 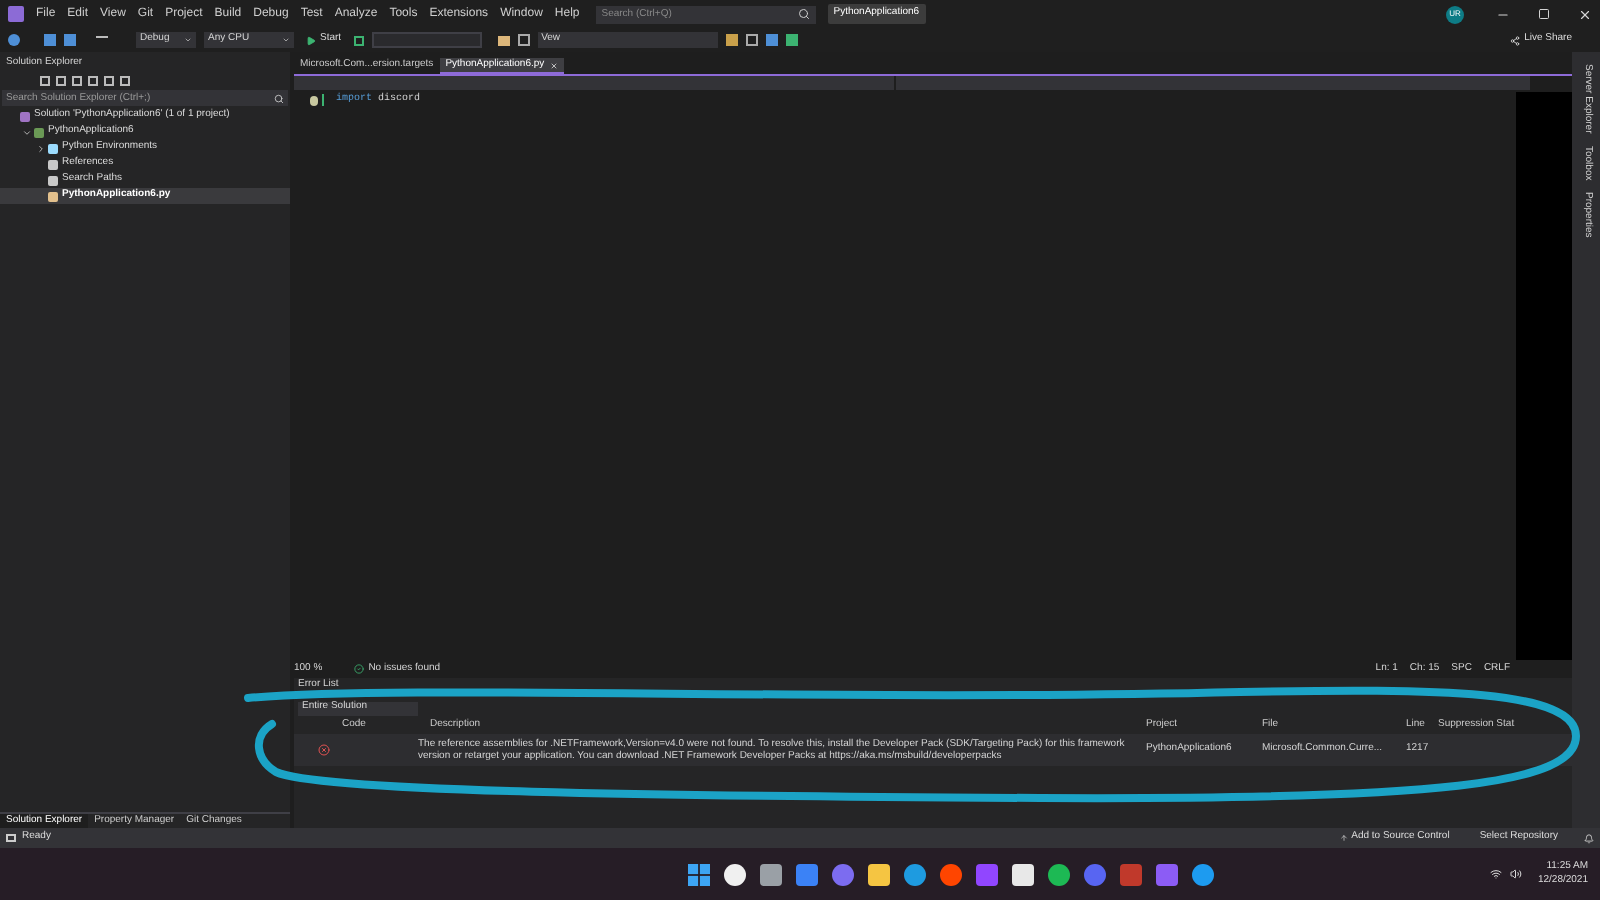 I want to click on notification-icon, so click(x=1589, y=838).